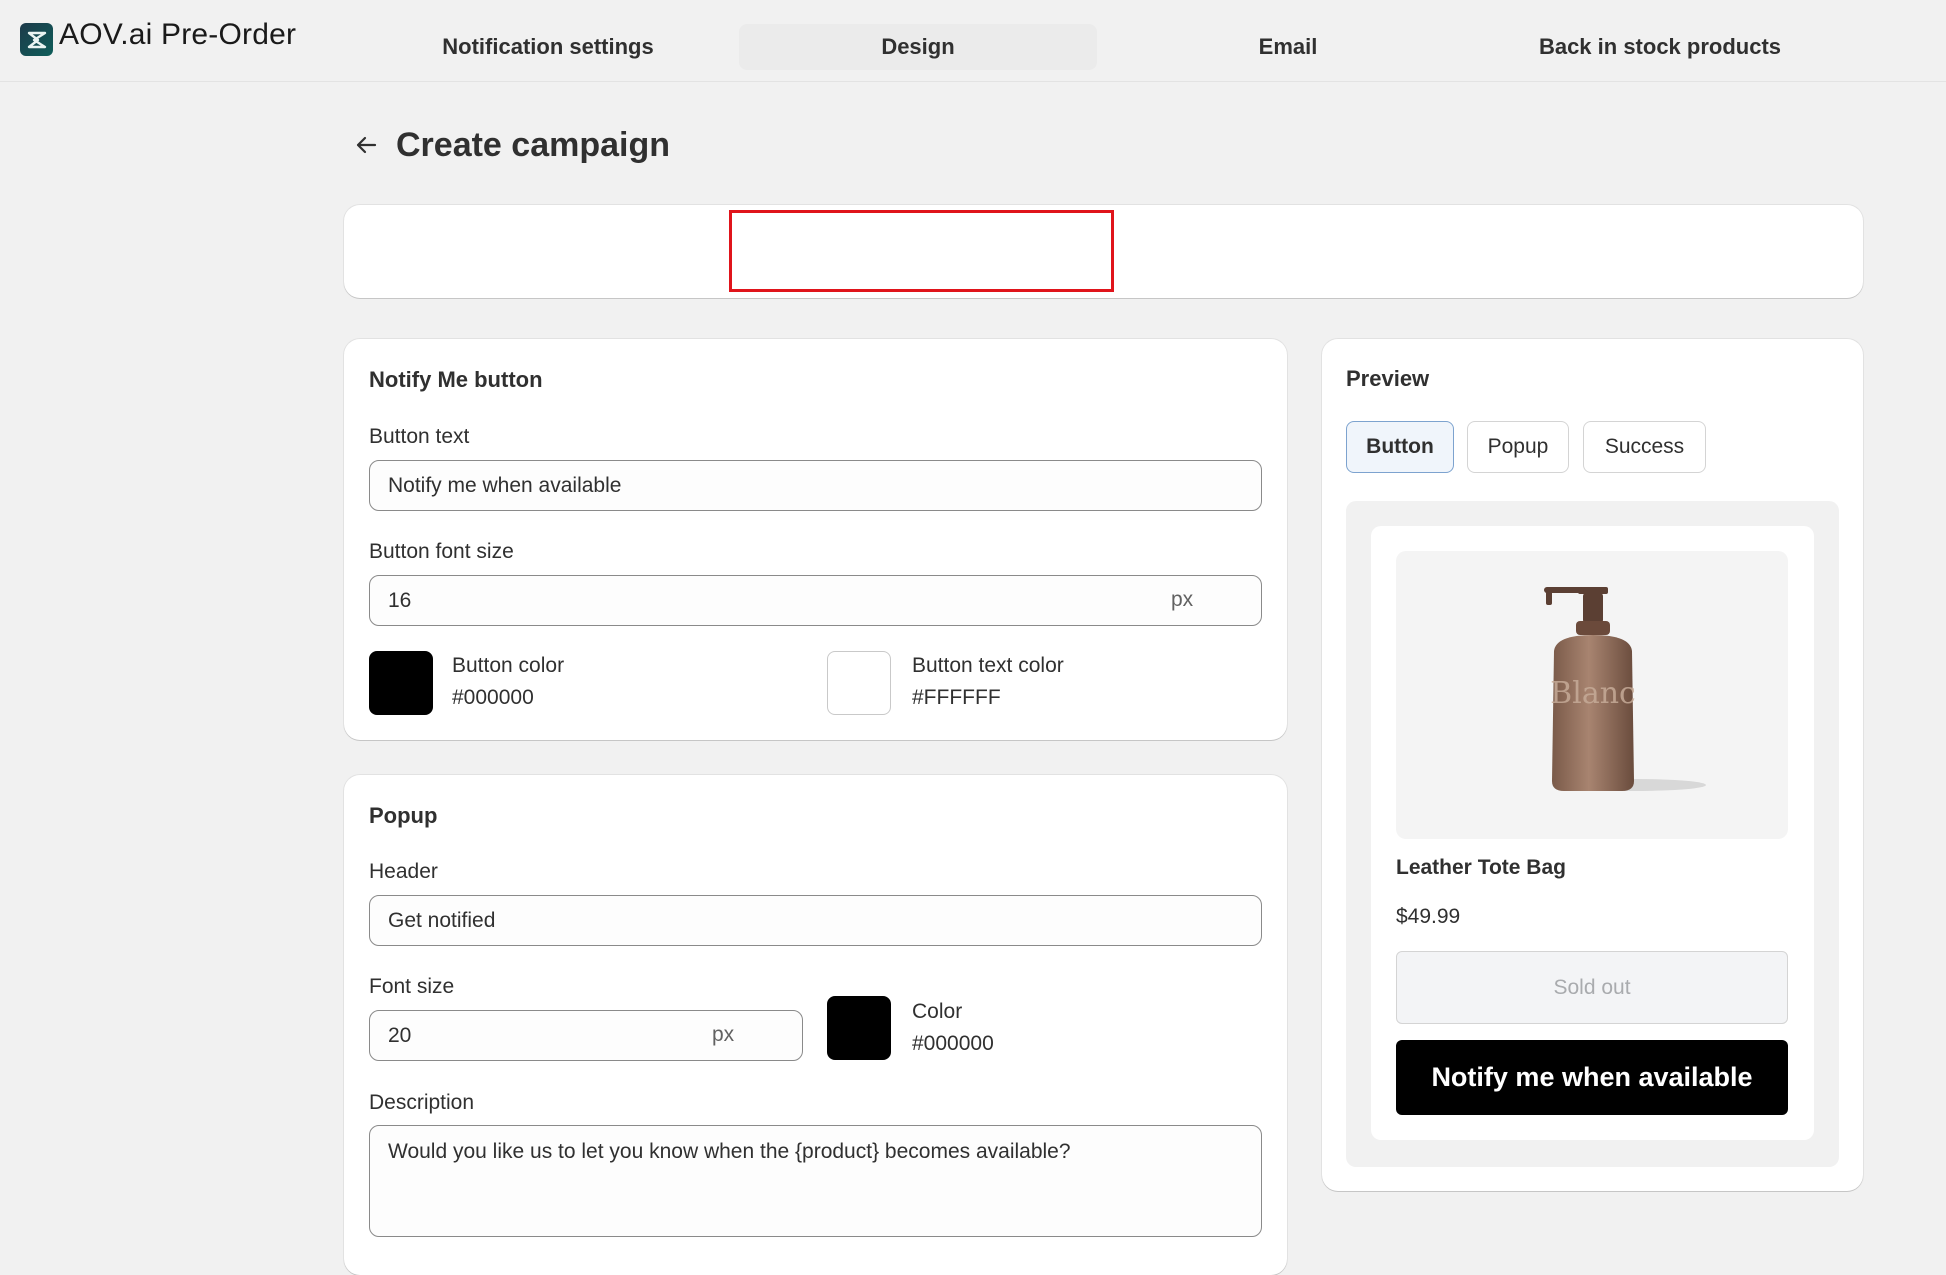  What do you see at coordinates (859, 683) in the screenshot?
I see `button-text-color-swatch` at bounding box center [859, 683].